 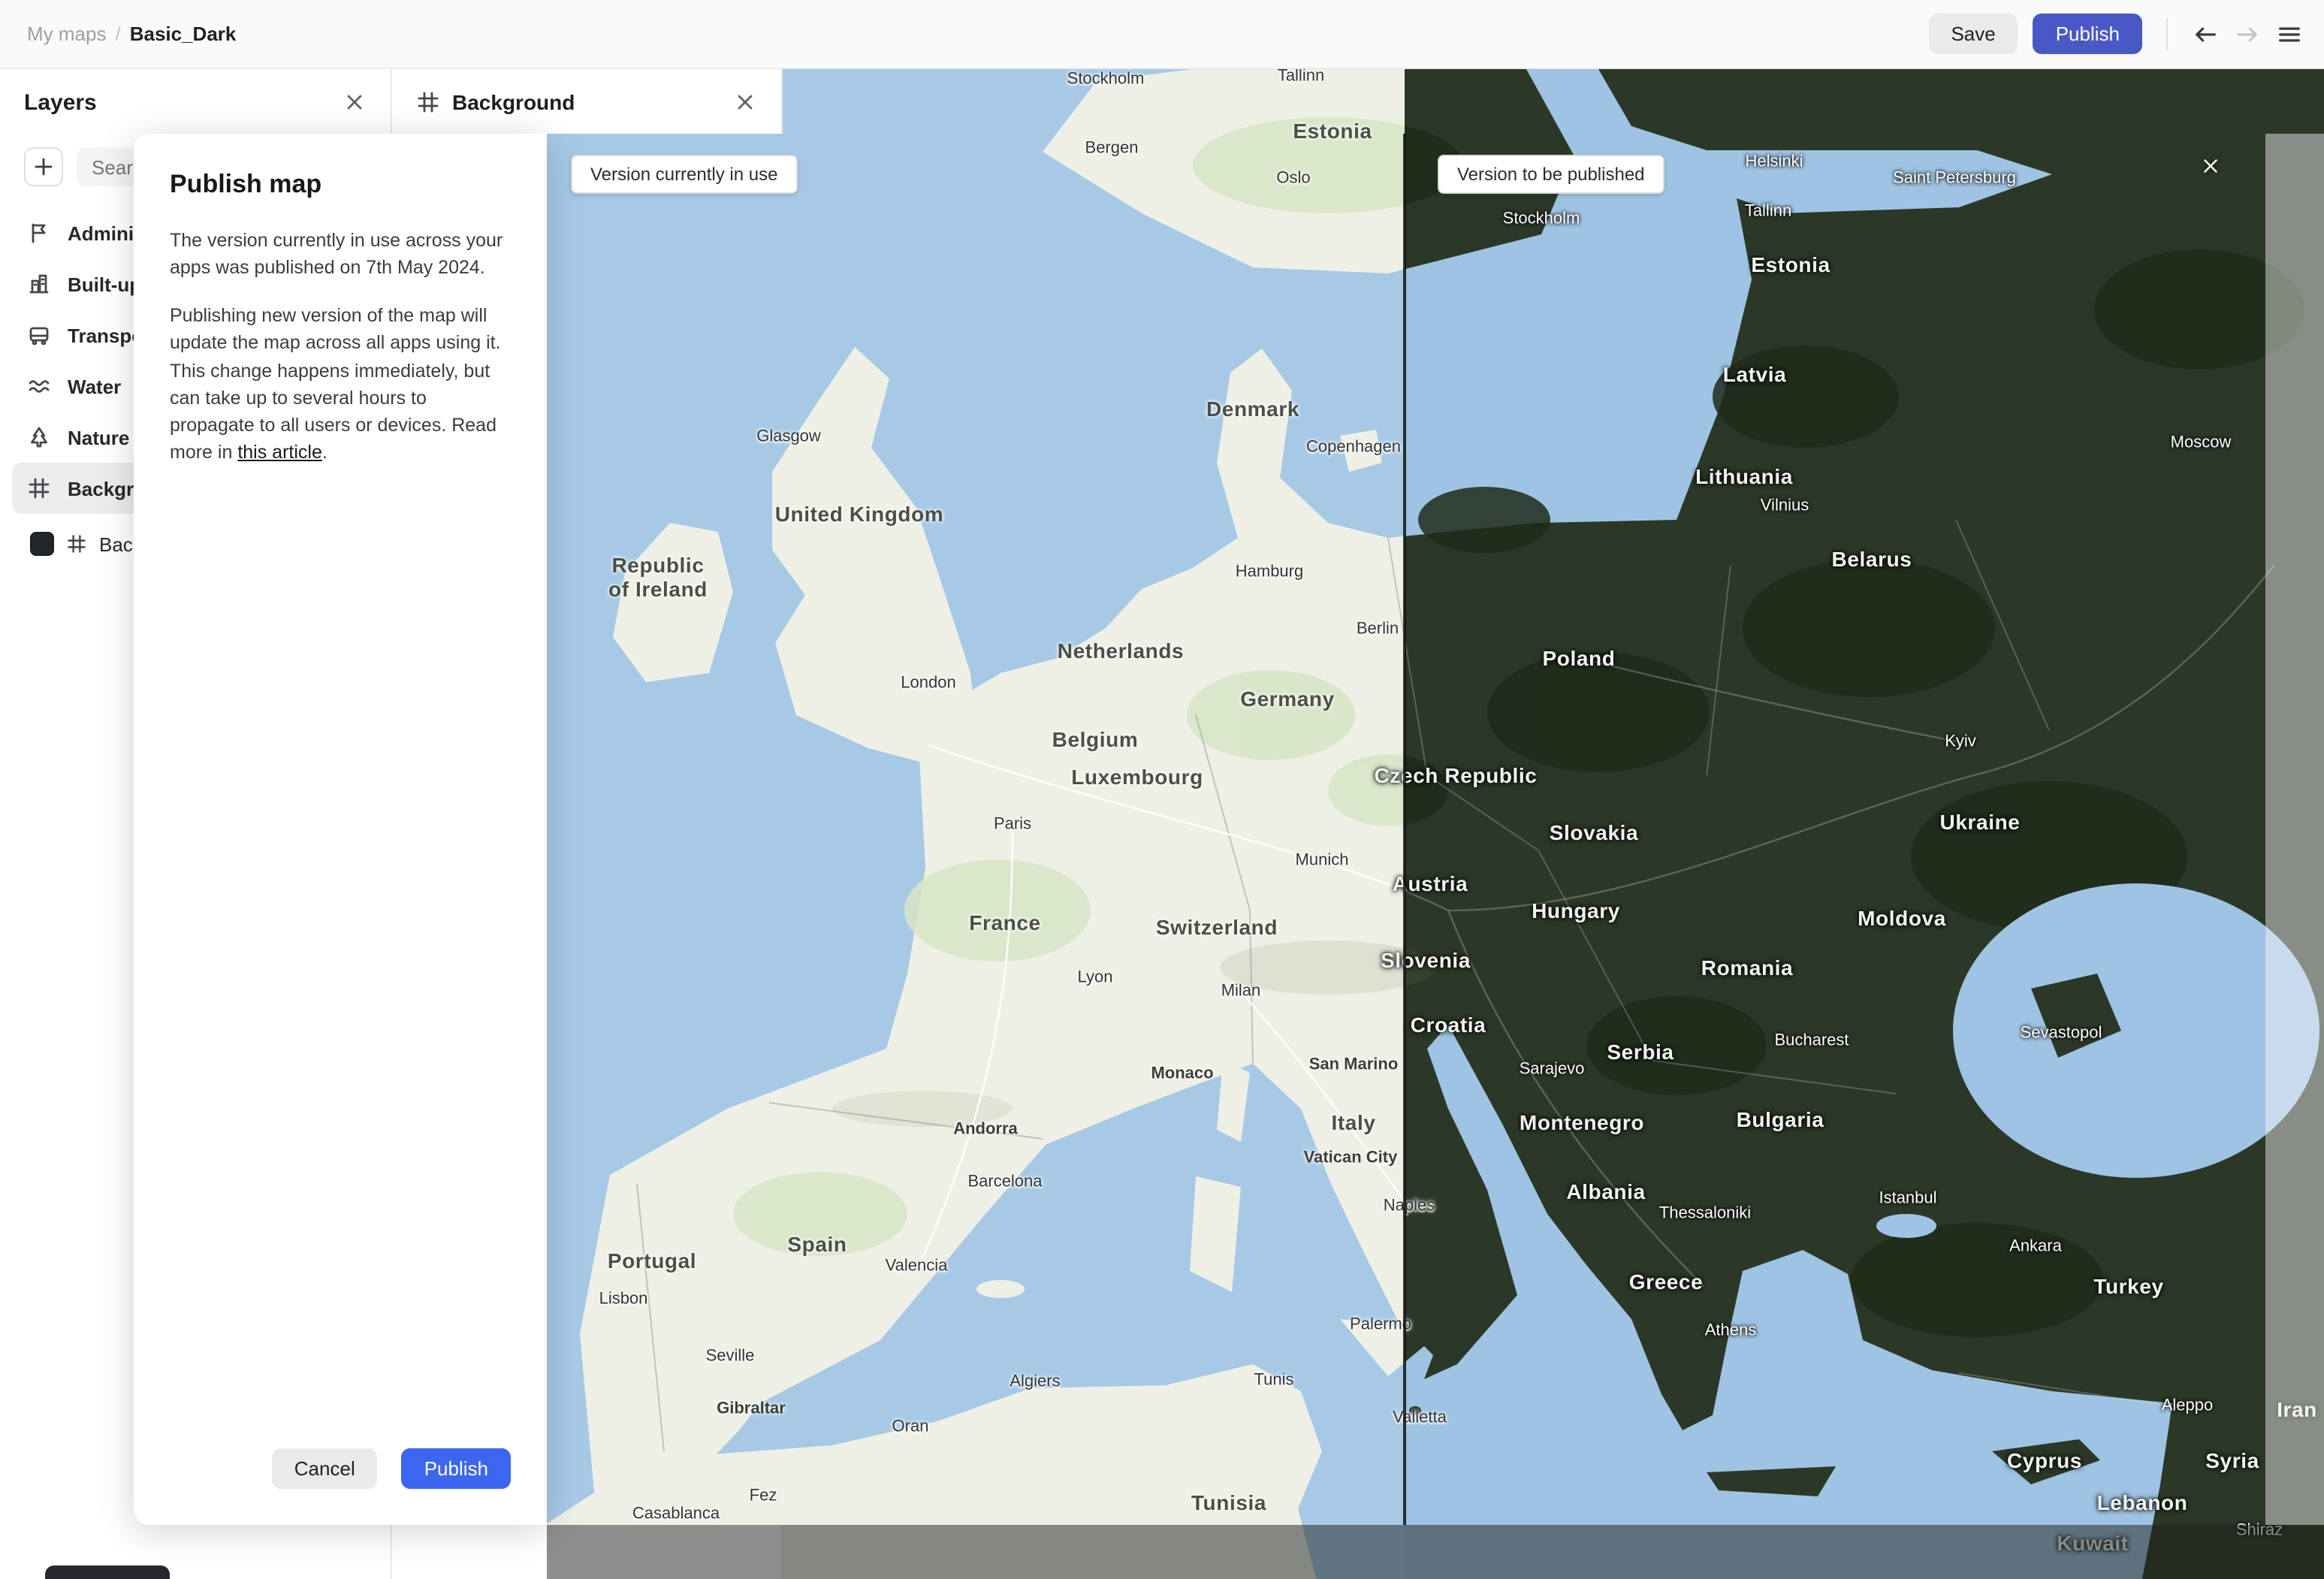 I want to click on top-bar: My maps / Basic_Dark Save Publish, so click(x=1162, y=34).